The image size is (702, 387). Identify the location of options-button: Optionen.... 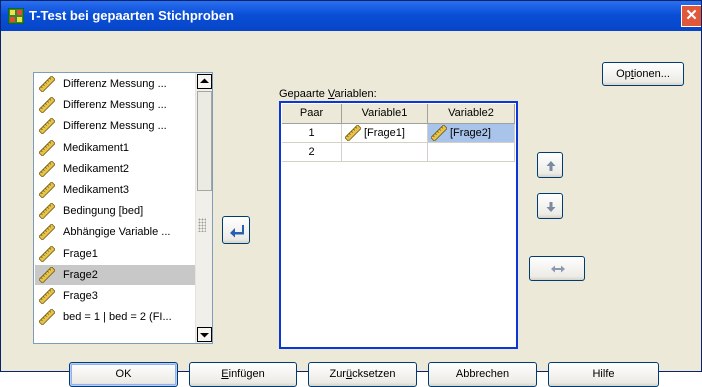
(643, 74).